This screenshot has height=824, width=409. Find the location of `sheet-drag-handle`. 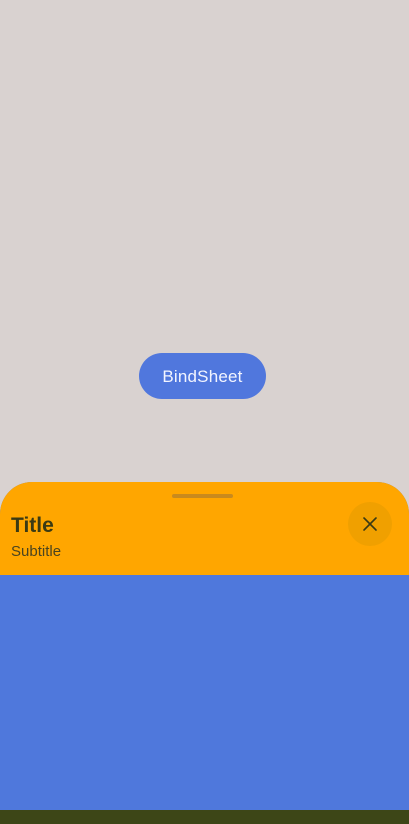

sheet-drag-handle is located at coordinates (202, 496).